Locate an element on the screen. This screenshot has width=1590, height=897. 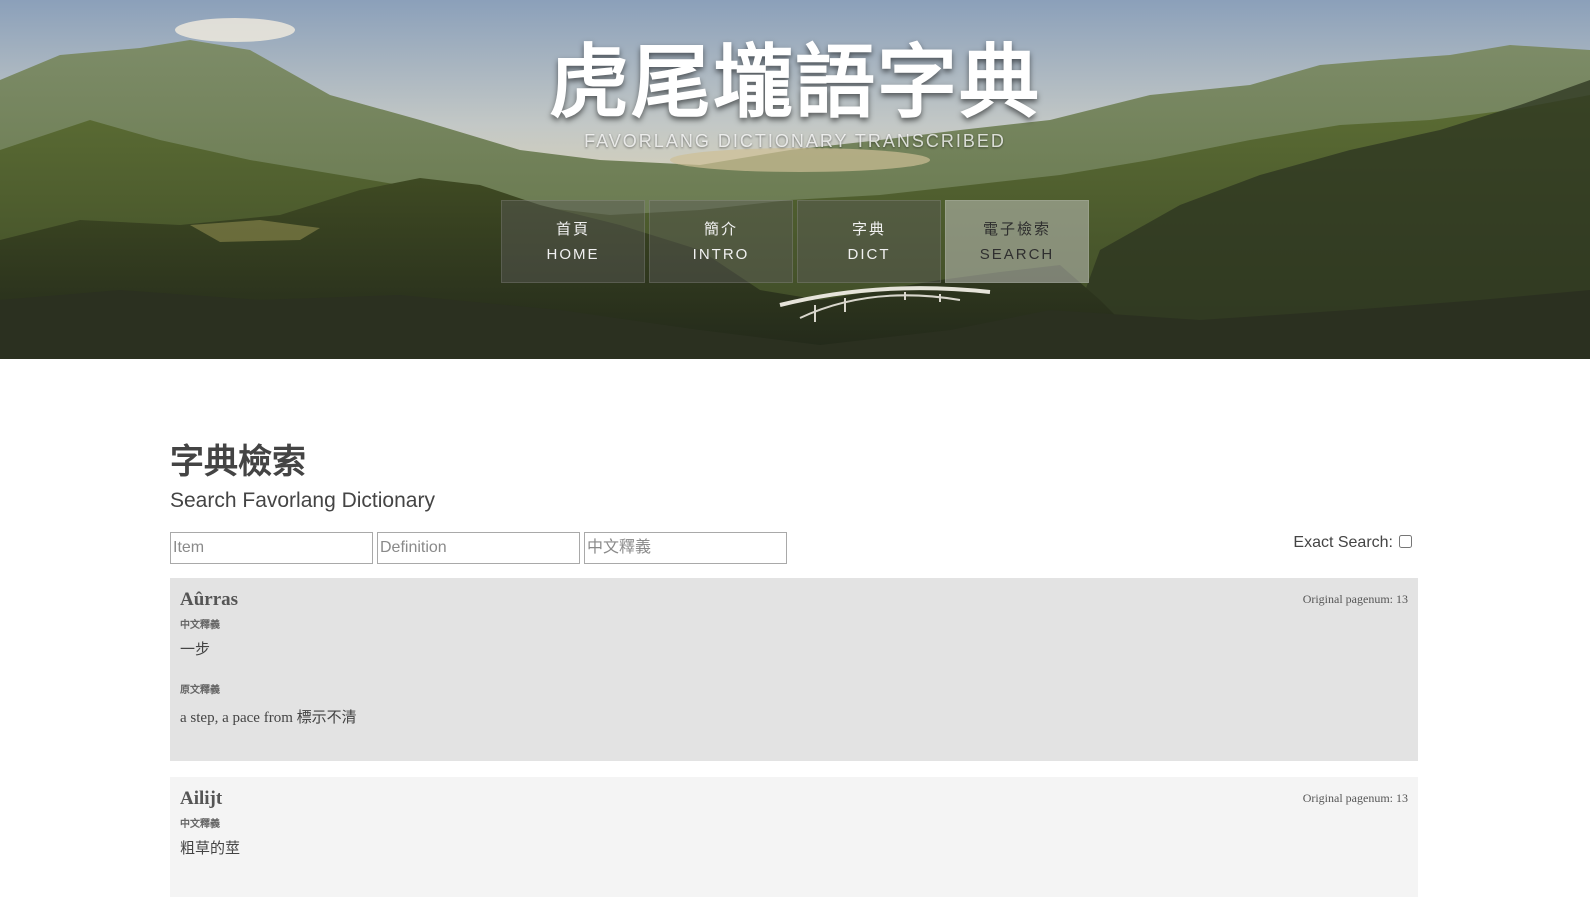
nav-item-home: 首頁 HOME is located at coordinates (573, 241).